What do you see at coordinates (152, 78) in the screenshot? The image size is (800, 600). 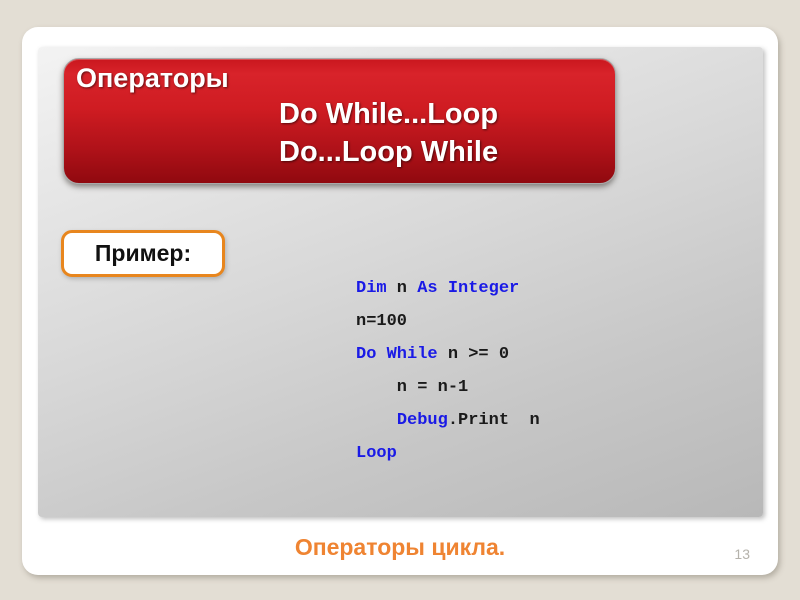 I see `slide-header-title: Операторы` at bounding box center [152, 78].